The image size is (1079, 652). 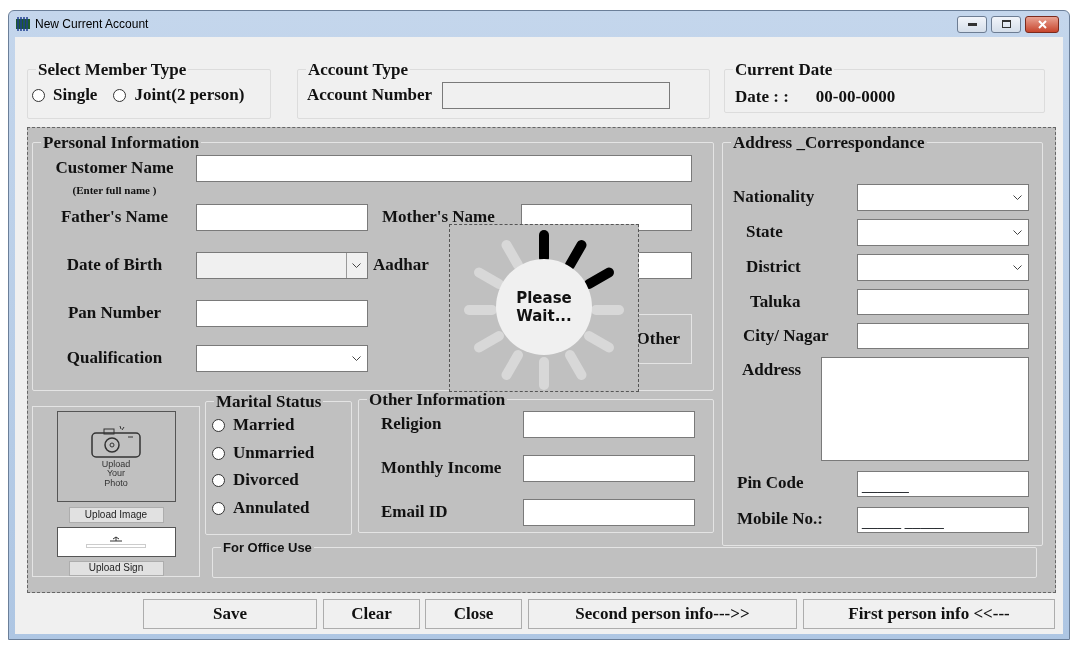 I want to click on group-title: Personal Information, so click(x=121, y=142).